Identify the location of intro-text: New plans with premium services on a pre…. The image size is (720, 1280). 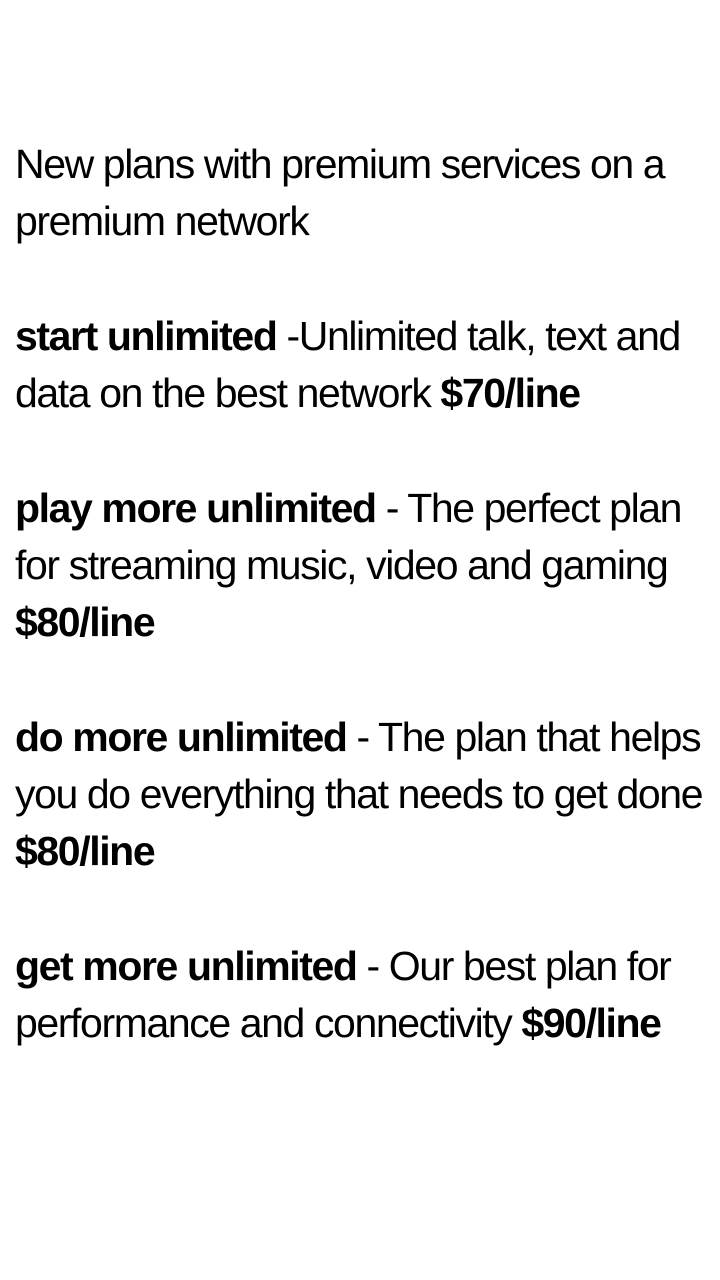
(340, 192).